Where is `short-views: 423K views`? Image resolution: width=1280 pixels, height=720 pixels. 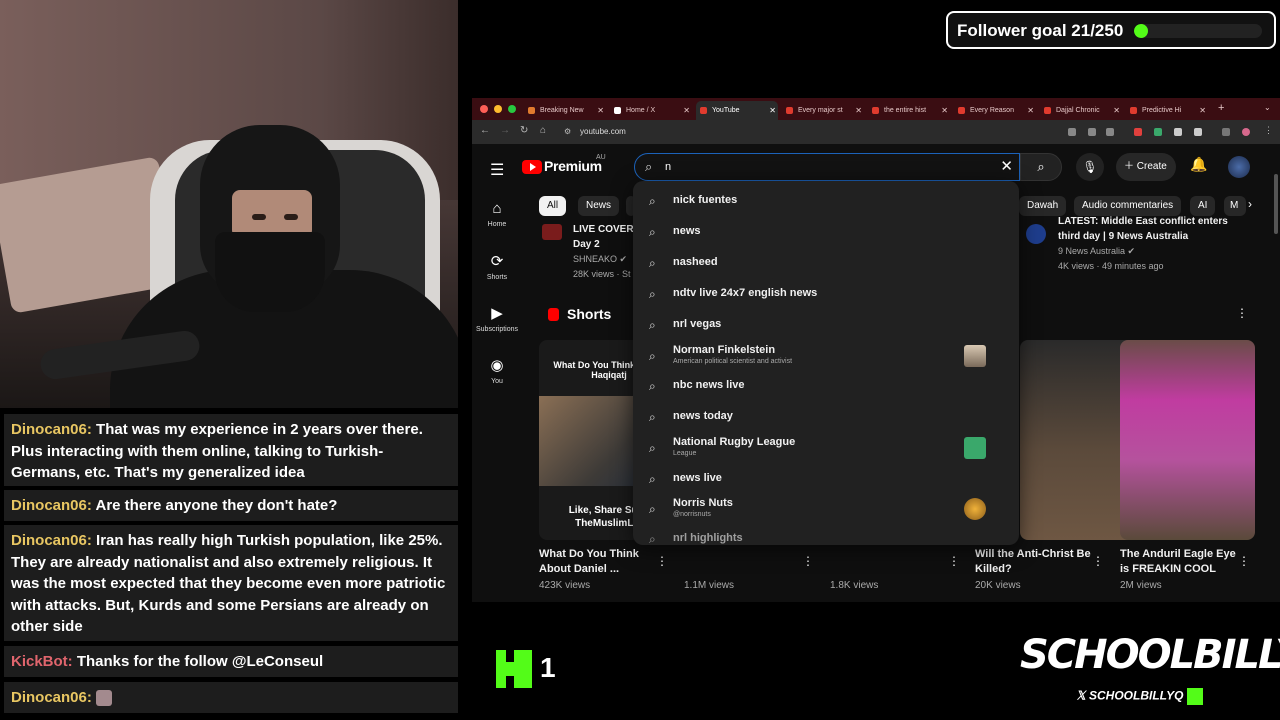 short-views: 423K views is located at coordinates (565, 585).